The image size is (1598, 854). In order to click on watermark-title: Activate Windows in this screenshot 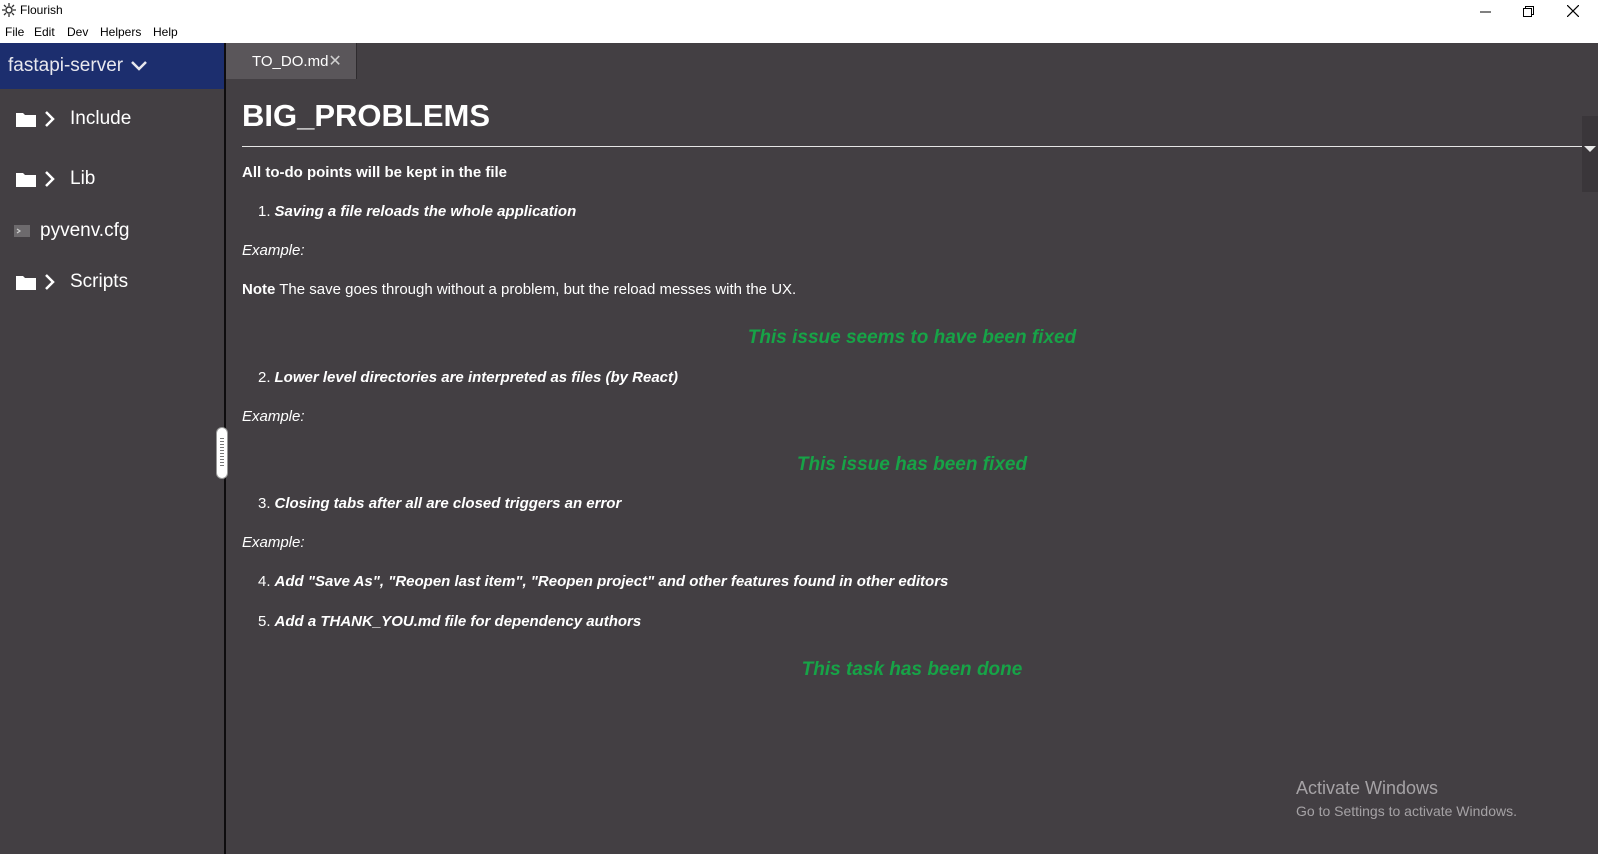, I will do `click(1367, 788)`.